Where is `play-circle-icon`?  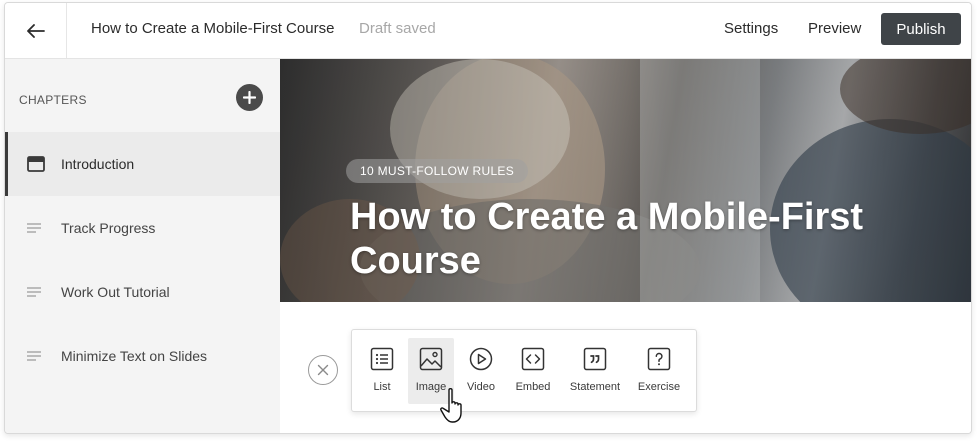 play-circle-icon is located at coordinates (481, 359).